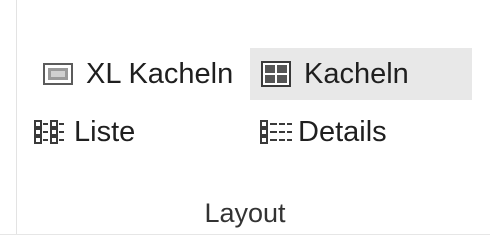 The width and height of the screenshot is (490, 246). I want to click on tiles-icon, so click(276, 74).